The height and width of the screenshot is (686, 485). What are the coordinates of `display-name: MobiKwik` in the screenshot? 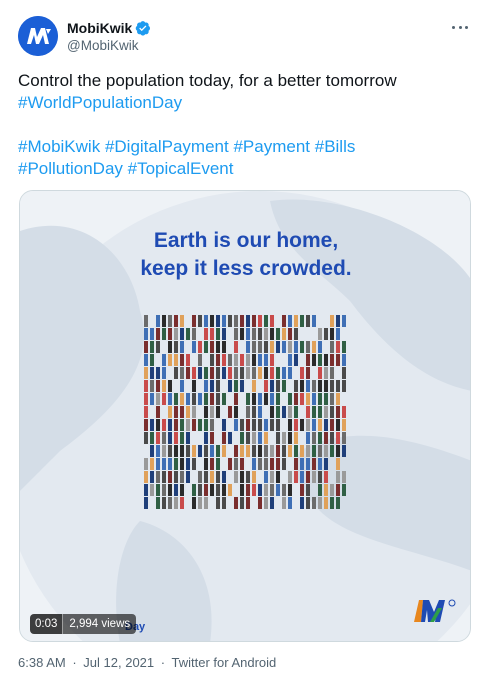 It's located at (99, 28).